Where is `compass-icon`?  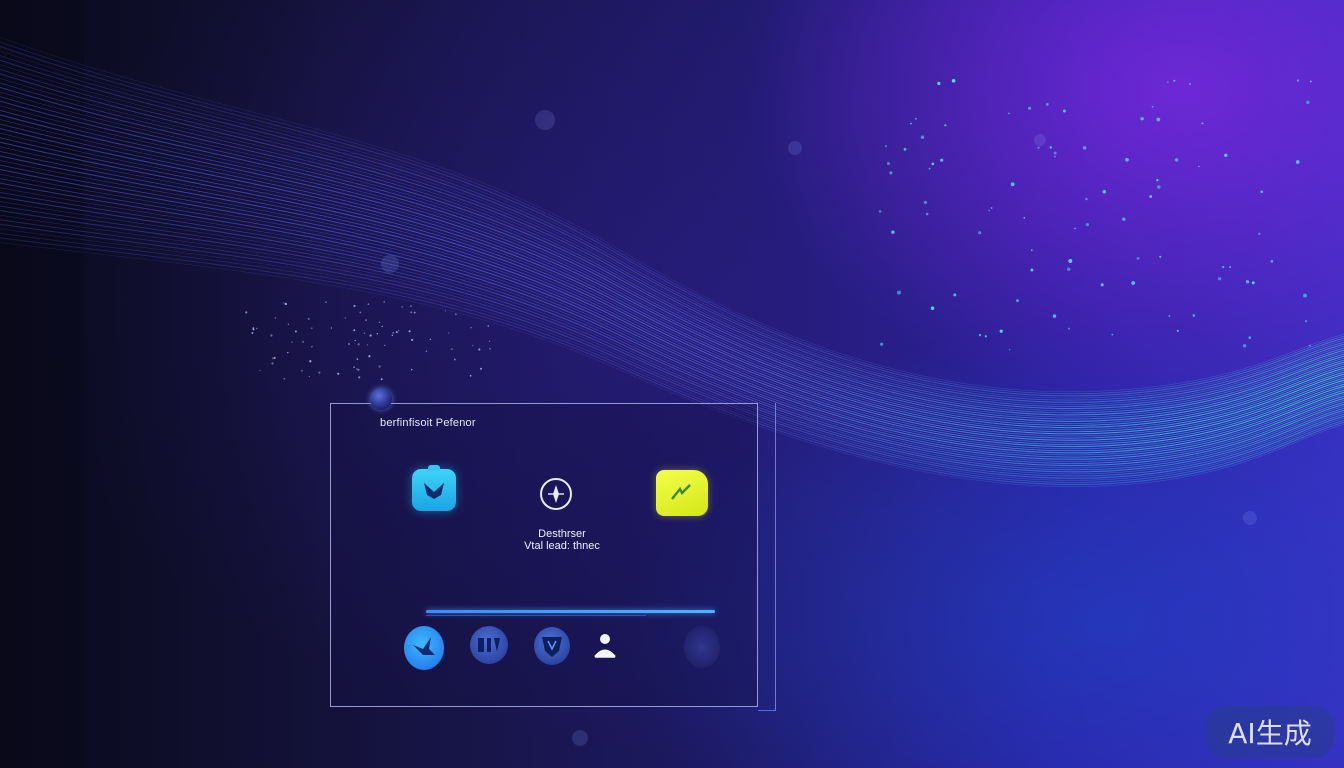 compass-icon is located at coordinates (556, 494).